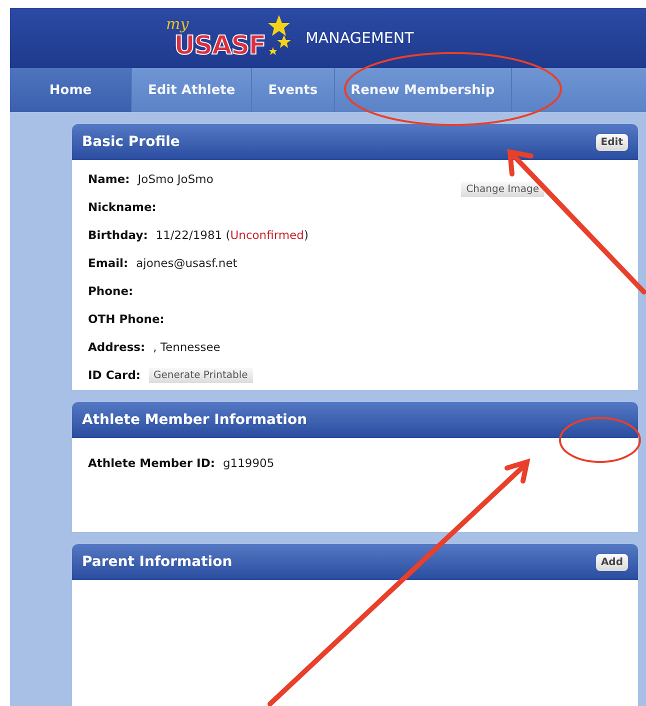 This screenshot has height=706, width=646. What do you see at coordinates (248, 463) in the screenshot?
I see `field-value: g119905` at bounding box center [248, 463].